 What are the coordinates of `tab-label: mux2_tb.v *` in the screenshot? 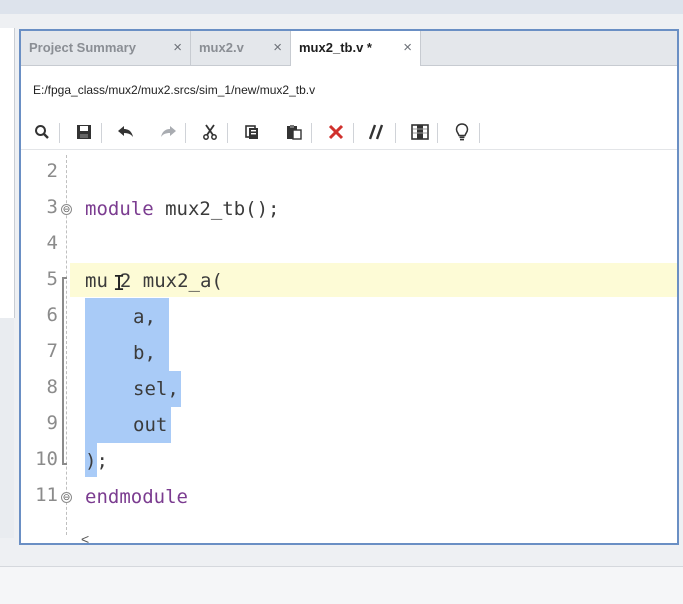 It's located at (335, 47).